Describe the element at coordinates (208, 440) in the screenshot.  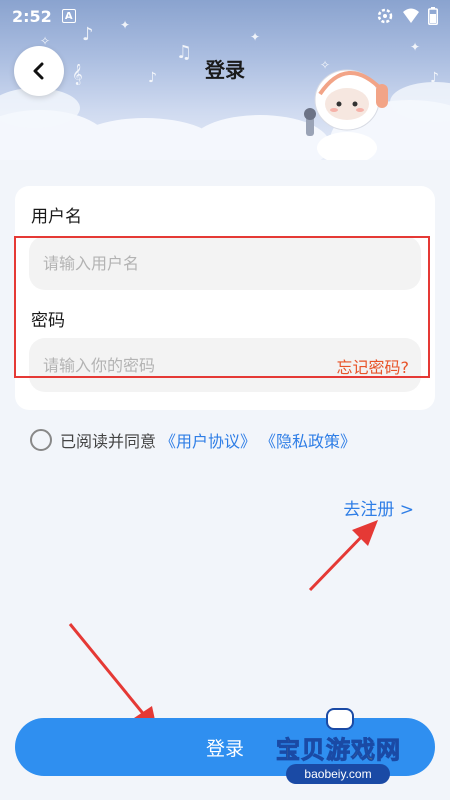
I see `user-agreement-link: 《用户协议》` at that location.